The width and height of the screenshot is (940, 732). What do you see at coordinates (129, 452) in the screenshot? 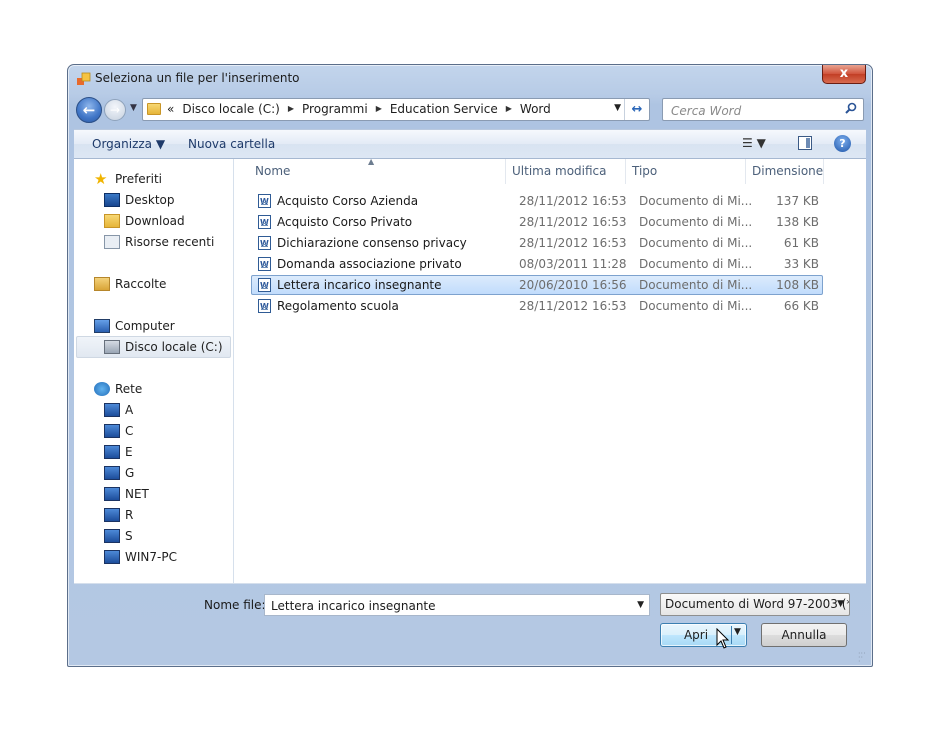
I see `nav-label: E` at bounding box center [129, 452].